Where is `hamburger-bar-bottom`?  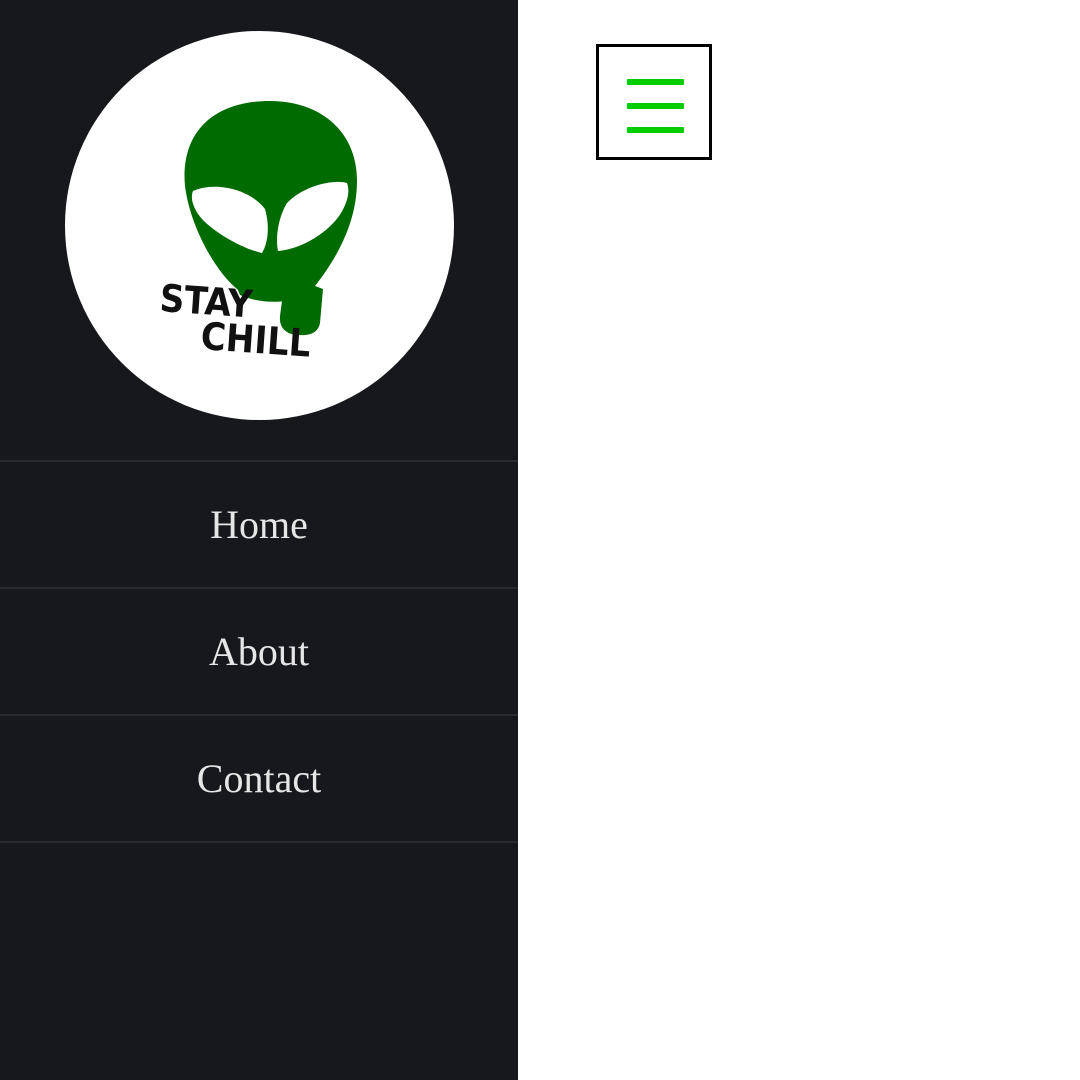
hamburger-bar-bottom is located at coordinates (655, 130).